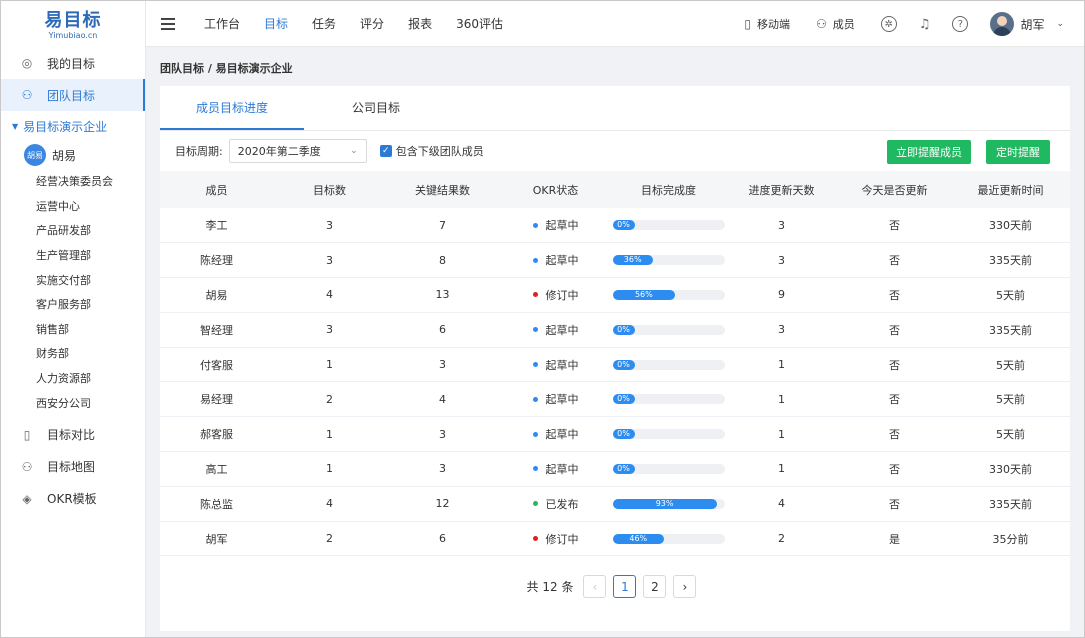 This screenshot has width=1085, height=638. What do you see at coordinates (615, 151) in the screenshot?
I see `filter-bar: 目标周期: 2020年第二季度 ⌄ ✓ 包含下级团队成员 立即提醒成员 定时提醒` at bounding box center [615, 151].